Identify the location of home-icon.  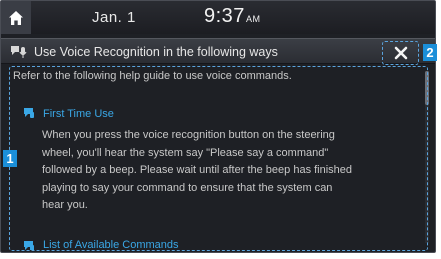
(16, 17).